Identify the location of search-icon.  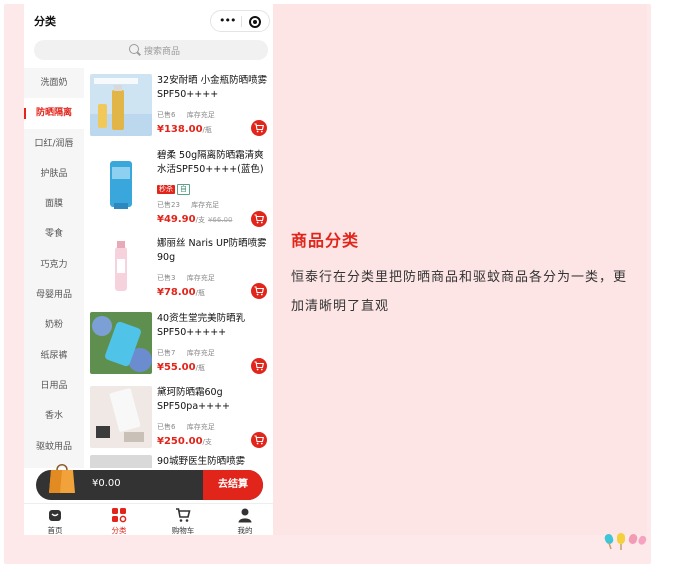
(134, 49).